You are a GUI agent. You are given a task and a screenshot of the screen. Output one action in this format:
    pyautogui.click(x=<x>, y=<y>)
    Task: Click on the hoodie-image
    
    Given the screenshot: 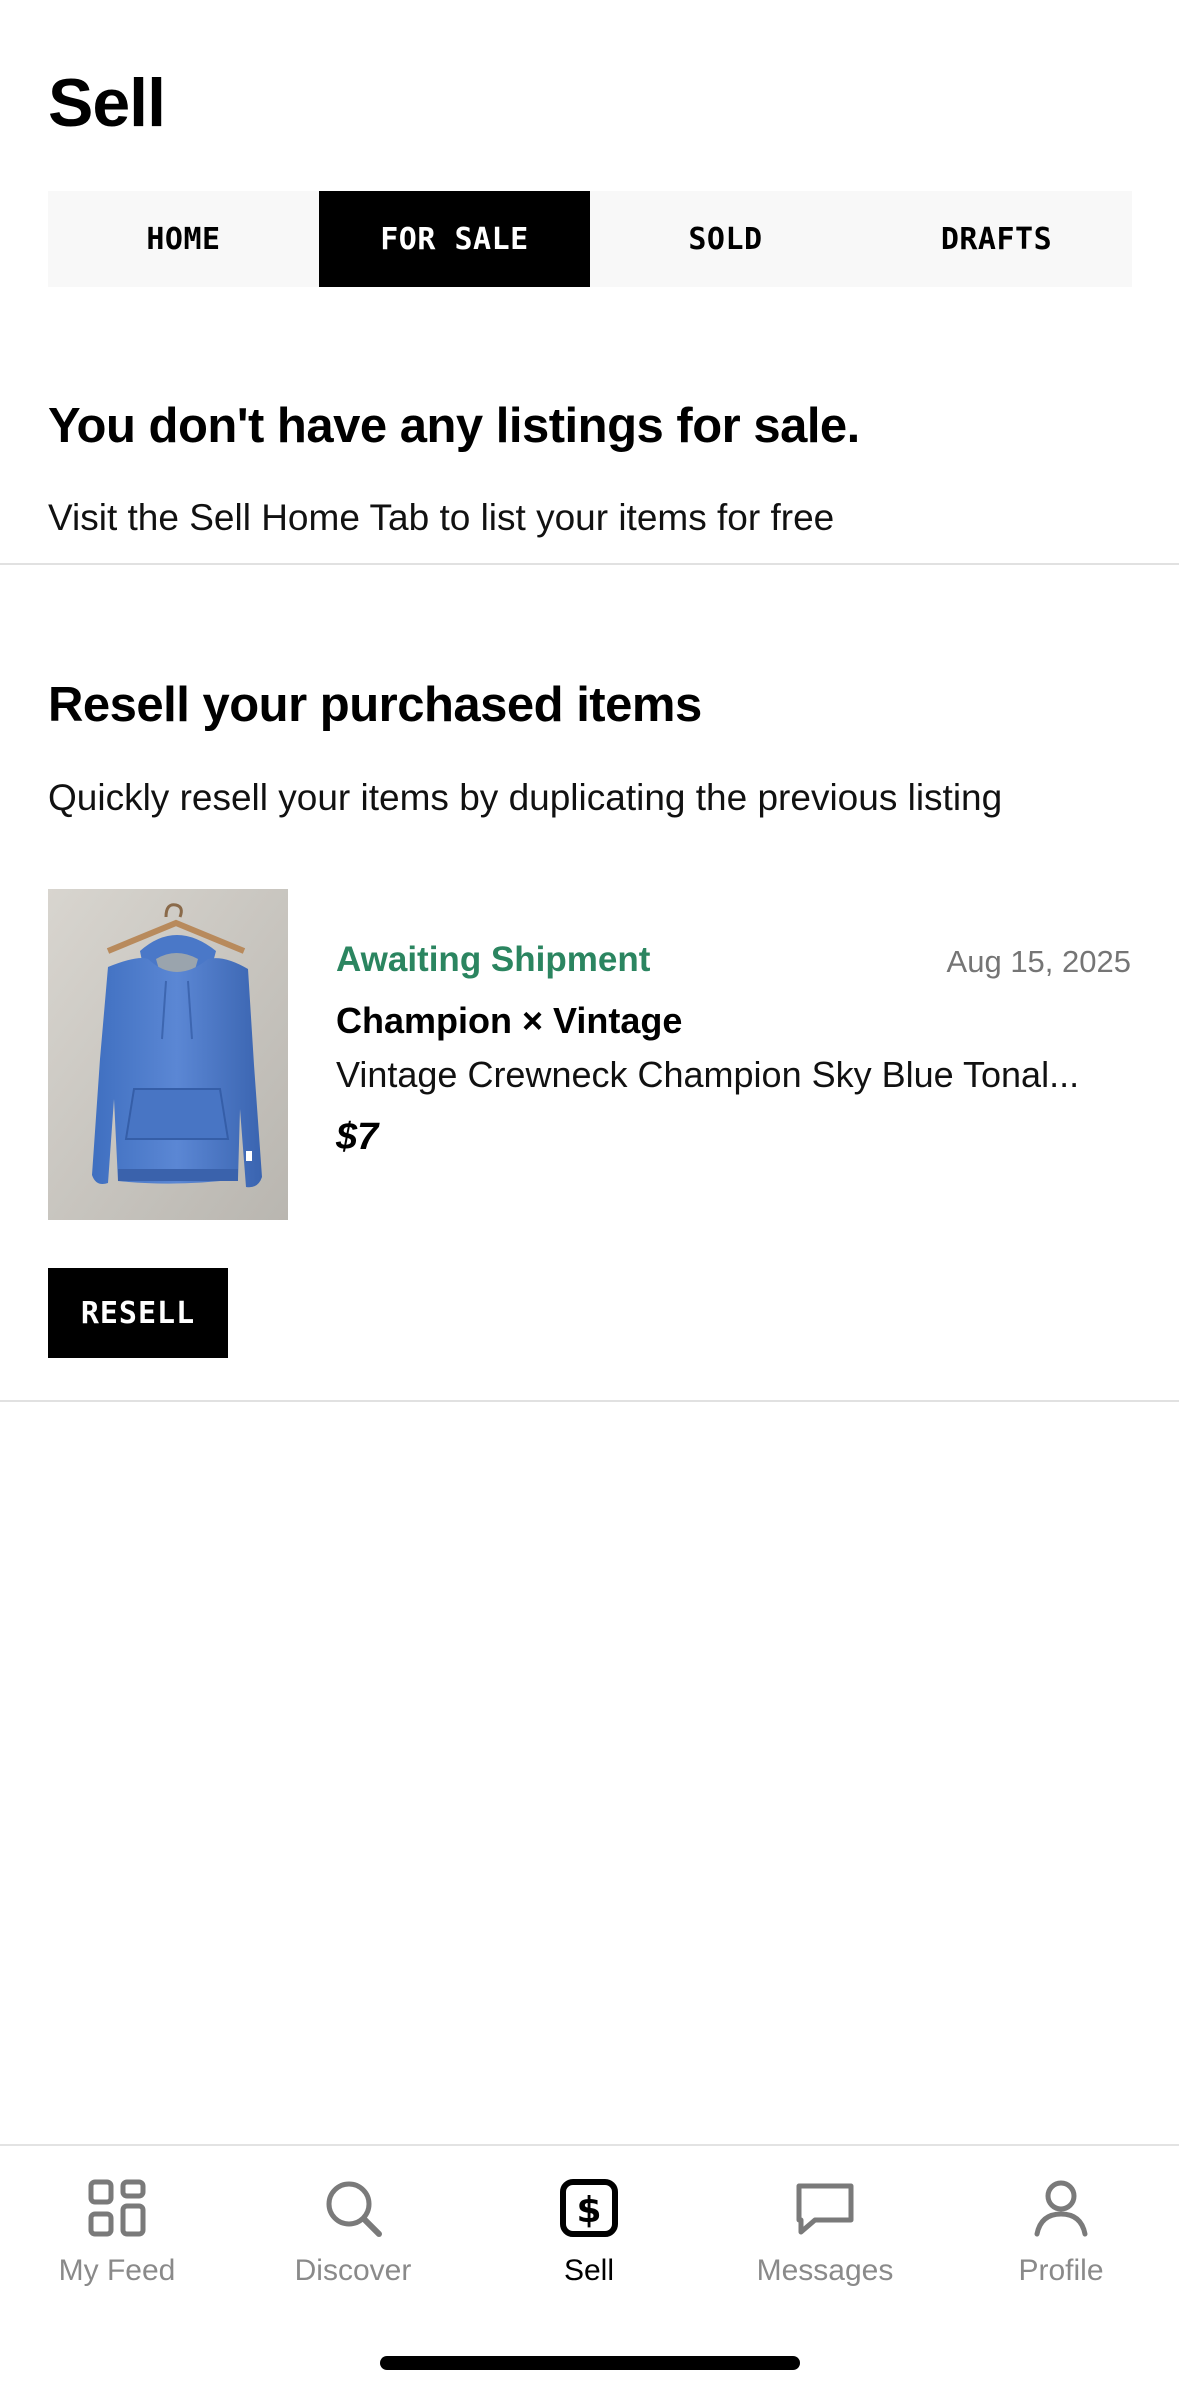 What is the action you would take?
    pyautogui.click(x=168, y=1054)
    